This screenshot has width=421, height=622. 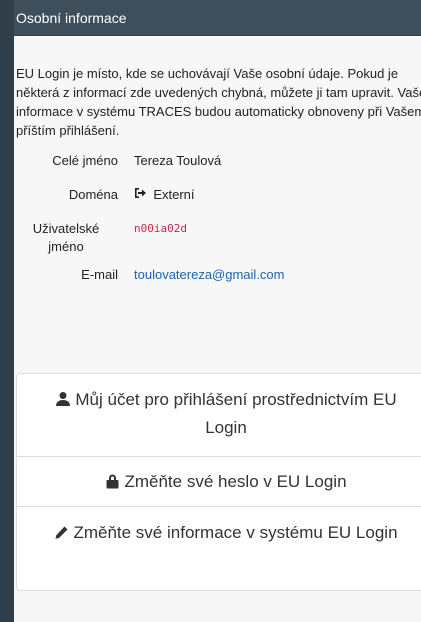 What do you see at coordinates (178, 160) in the screenshot?
I see `full-name-value: Tereza Toulová` at bounding box center [178, 160].